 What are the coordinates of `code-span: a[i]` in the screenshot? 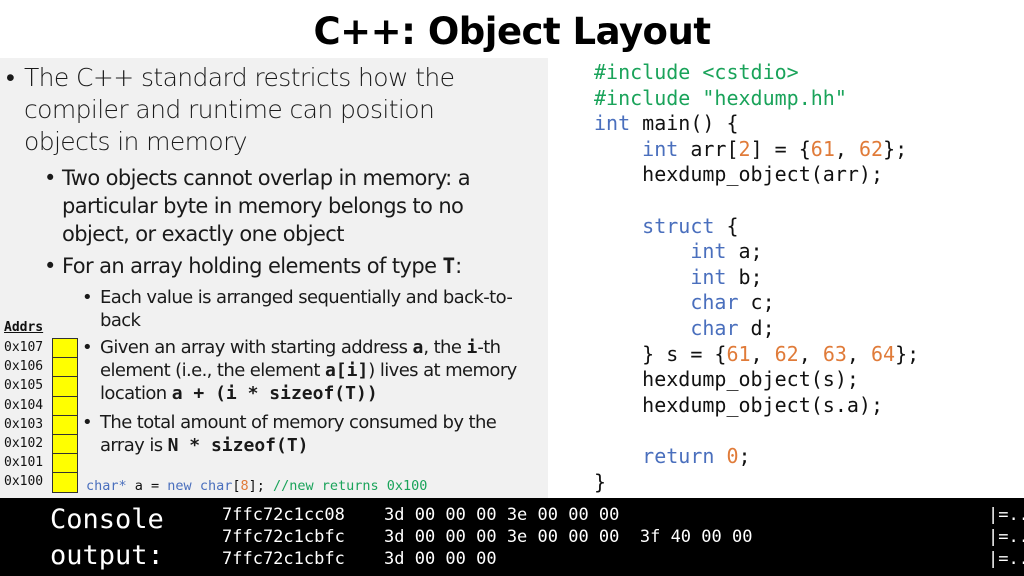 It's located at (346, 370).